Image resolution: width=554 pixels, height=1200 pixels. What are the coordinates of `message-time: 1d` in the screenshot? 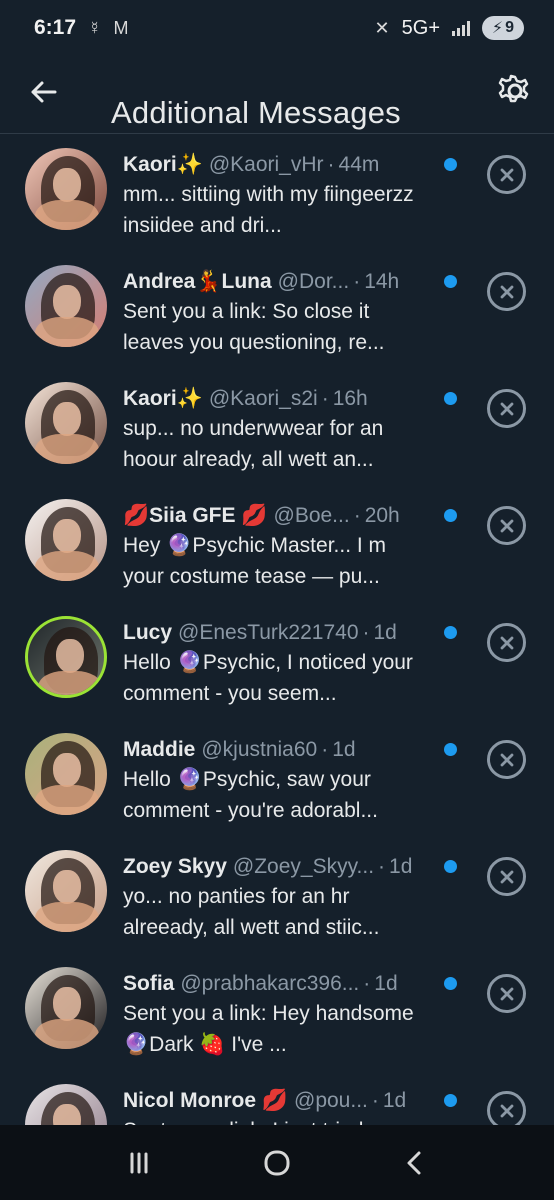 It's located at (394, 1100).